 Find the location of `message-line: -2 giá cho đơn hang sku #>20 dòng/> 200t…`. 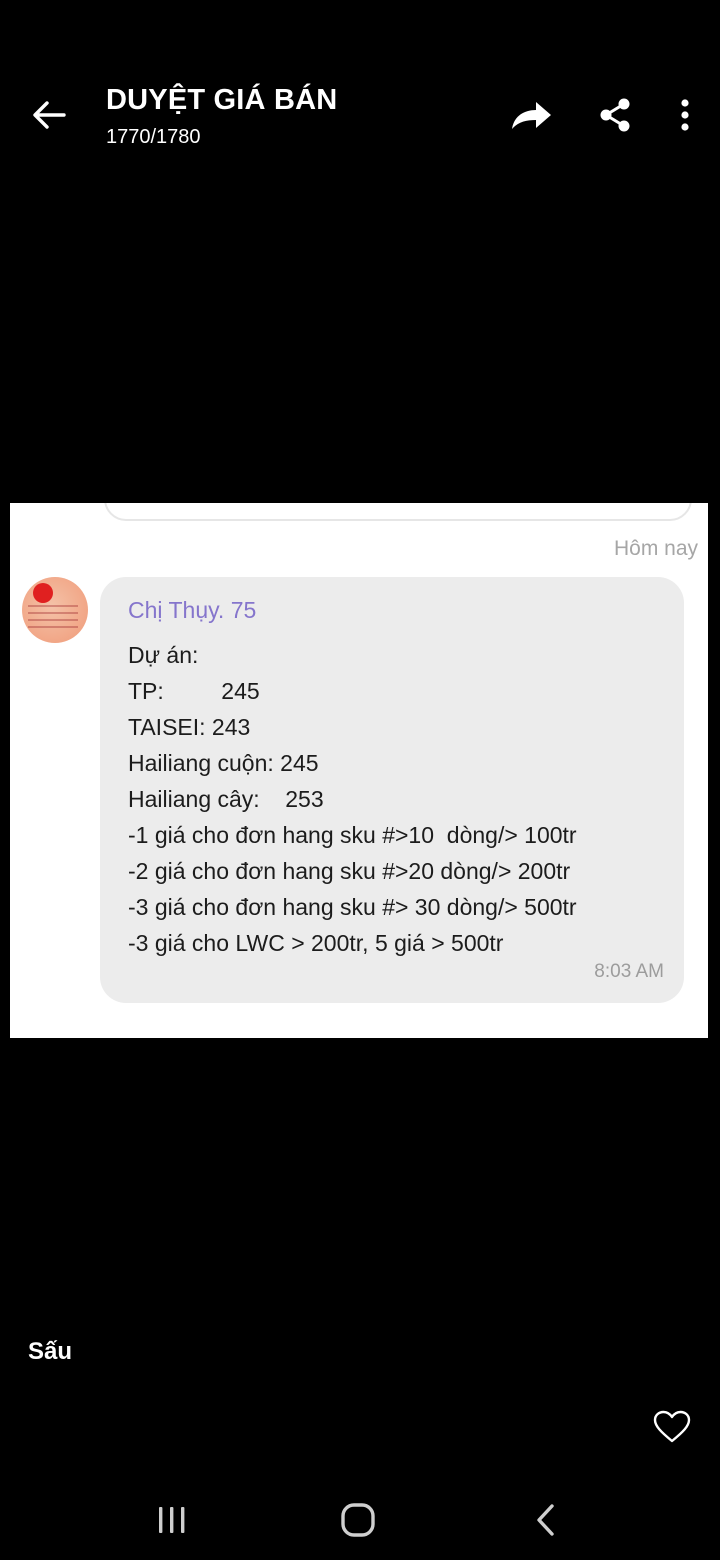

message-line: -2 giá cho đơn hang sku #>20 dòng/> 200t… is located at coordinates (349, 871).